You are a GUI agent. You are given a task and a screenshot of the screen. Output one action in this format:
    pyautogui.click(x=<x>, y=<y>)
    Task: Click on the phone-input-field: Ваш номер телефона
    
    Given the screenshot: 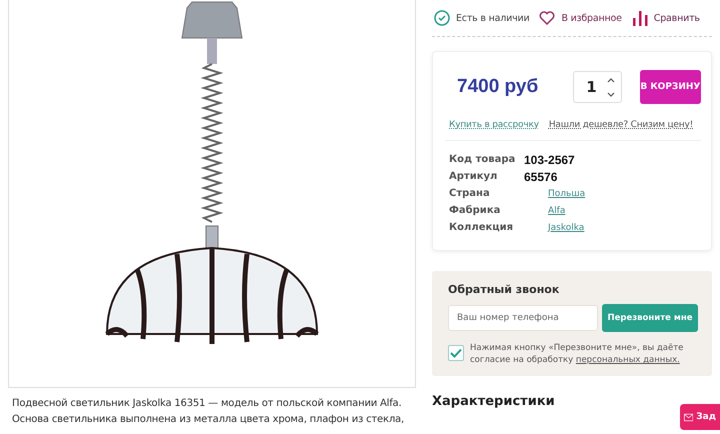 What is the action you would take?
    pyautogui.click(x=523, y=318)
    